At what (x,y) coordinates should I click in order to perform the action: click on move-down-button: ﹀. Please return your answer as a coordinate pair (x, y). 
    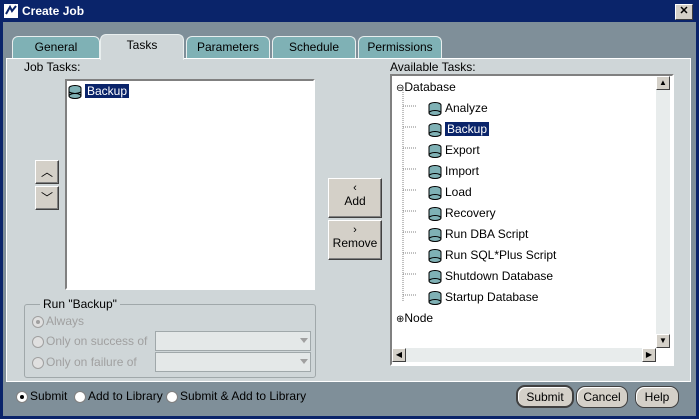
    Looking at the image, I should click on (47, 198).